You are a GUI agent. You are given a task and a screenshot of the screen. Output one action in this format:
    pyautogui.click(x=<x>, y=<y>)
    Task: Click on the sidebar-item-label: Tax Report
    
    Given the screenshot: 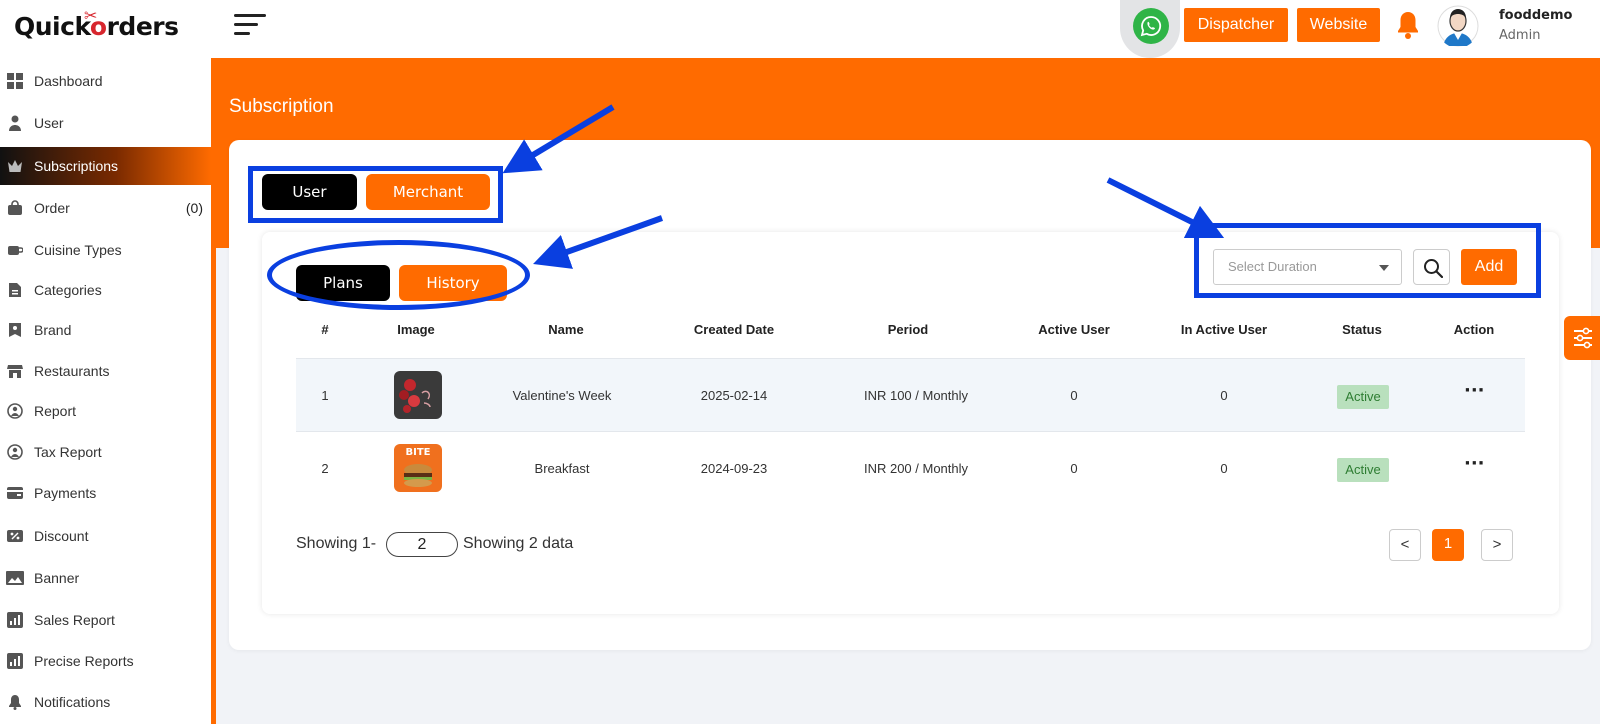 What is the action you would take?
    pyautogui.click(x=68, y=452)
    